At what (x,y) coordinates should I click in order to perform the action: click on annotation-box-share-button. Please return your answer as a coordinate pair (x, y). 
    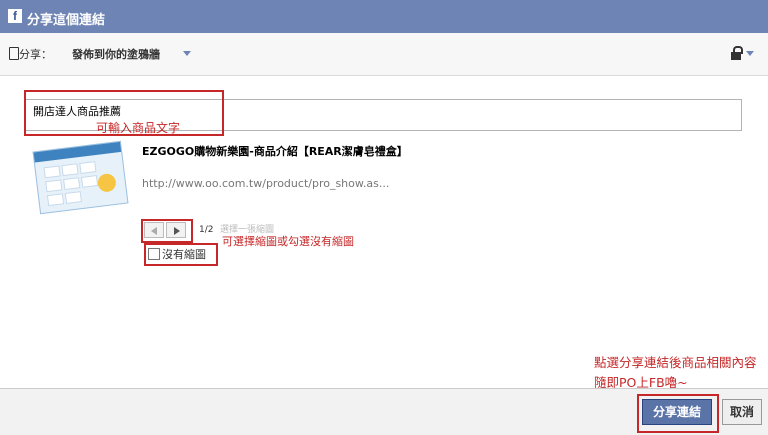
    Looking at the image, I should click on (678, 413).